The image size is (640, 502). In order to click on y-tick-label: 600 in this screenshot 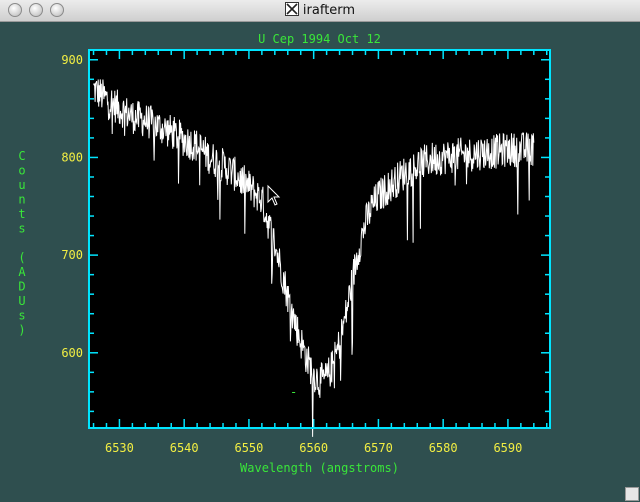, I will do `click(72, 353)`.